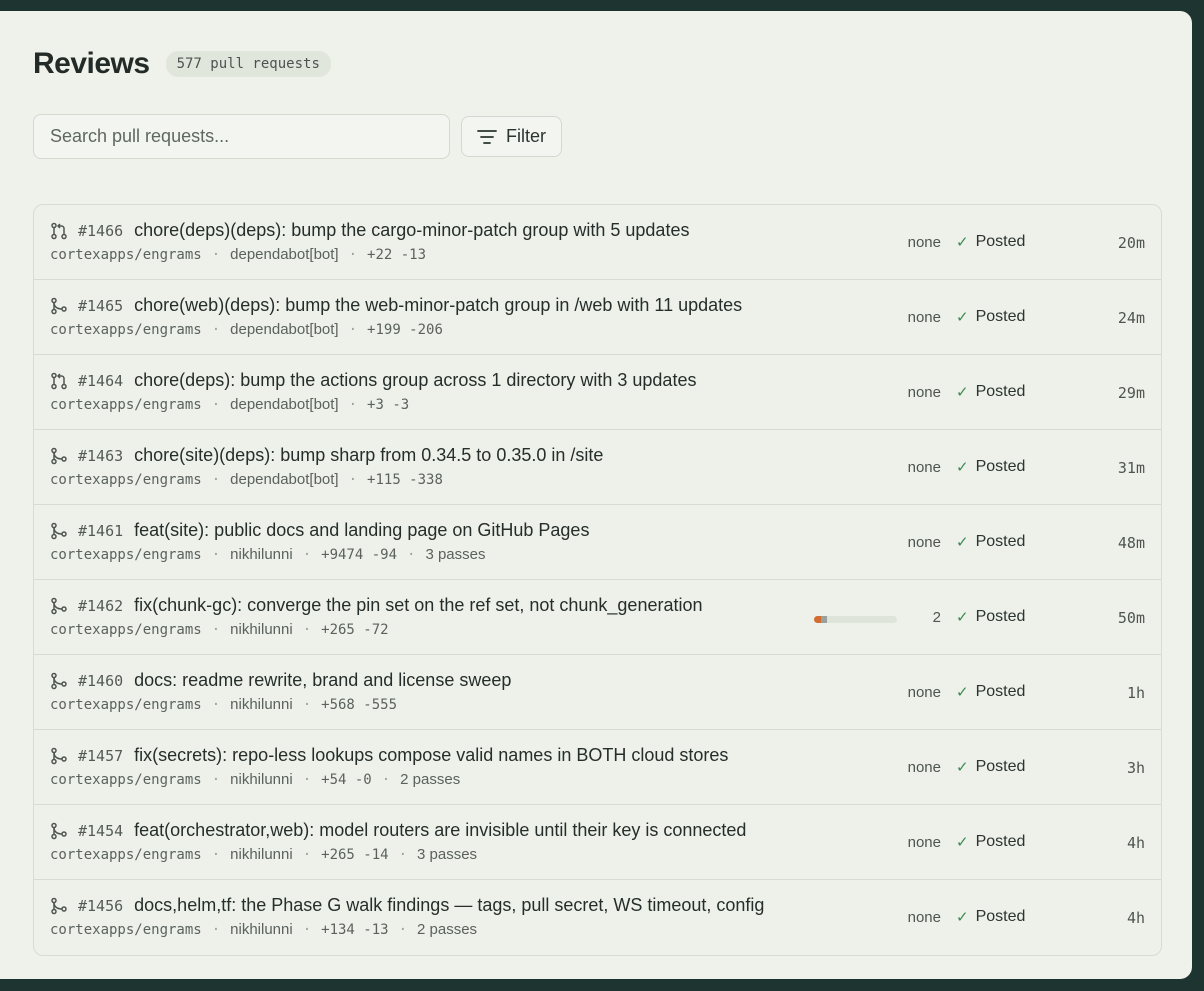 The width and height of the screenshot is (1204, 991). I want to click on filter-button: Filter, so click(511, 136).